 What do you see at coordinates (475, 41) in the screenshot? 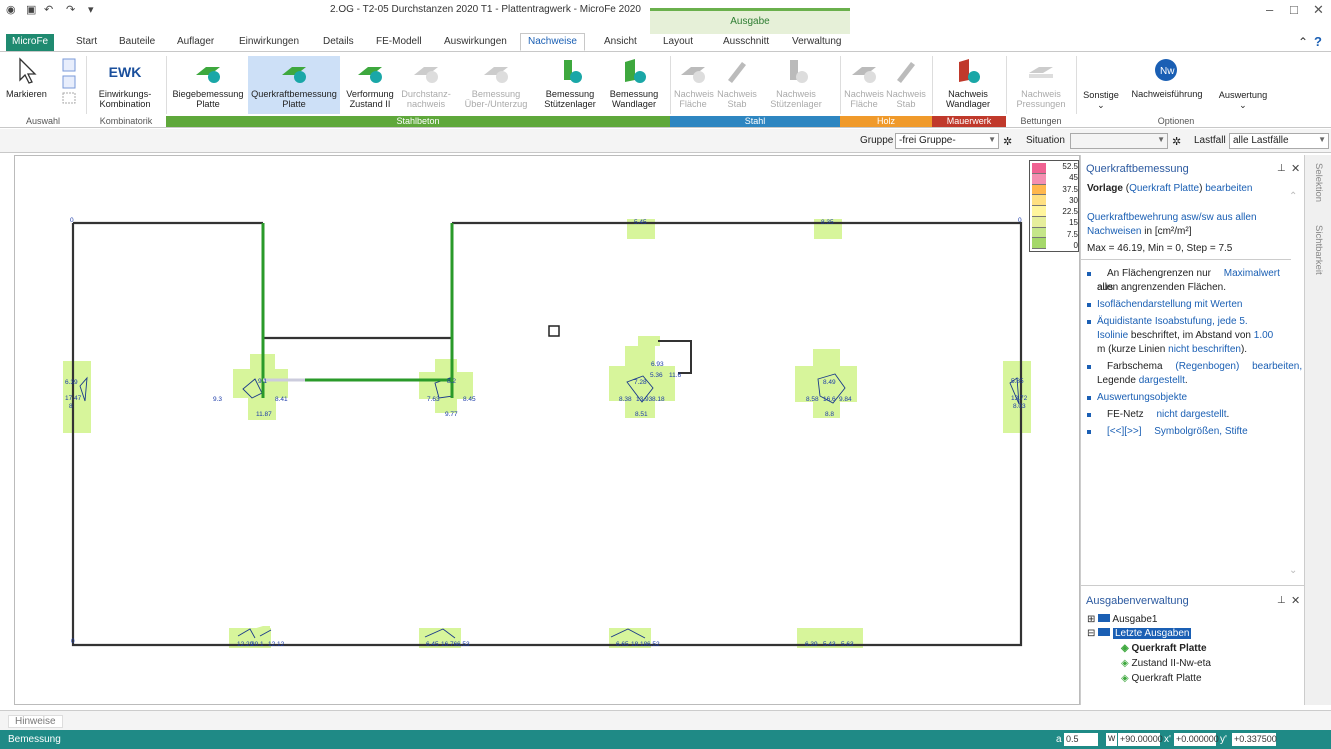
I see `tab-auswirkungen: Auswirkungen` at bounding box center [475, 41].